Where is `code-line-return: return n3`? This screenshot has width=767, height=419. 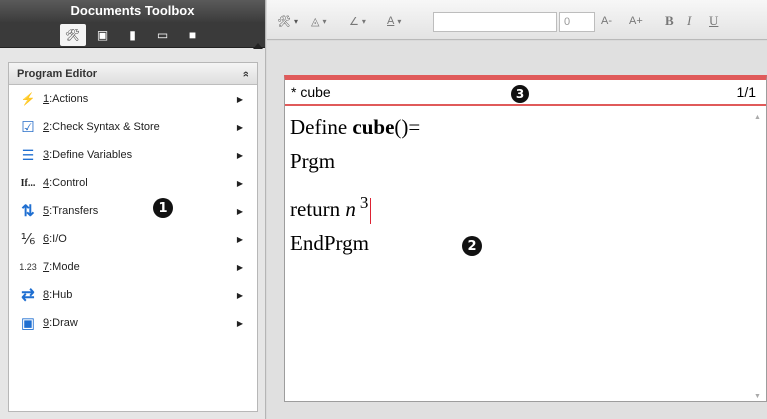 code-line-return: return n3 is located at coordinates (528, 206).